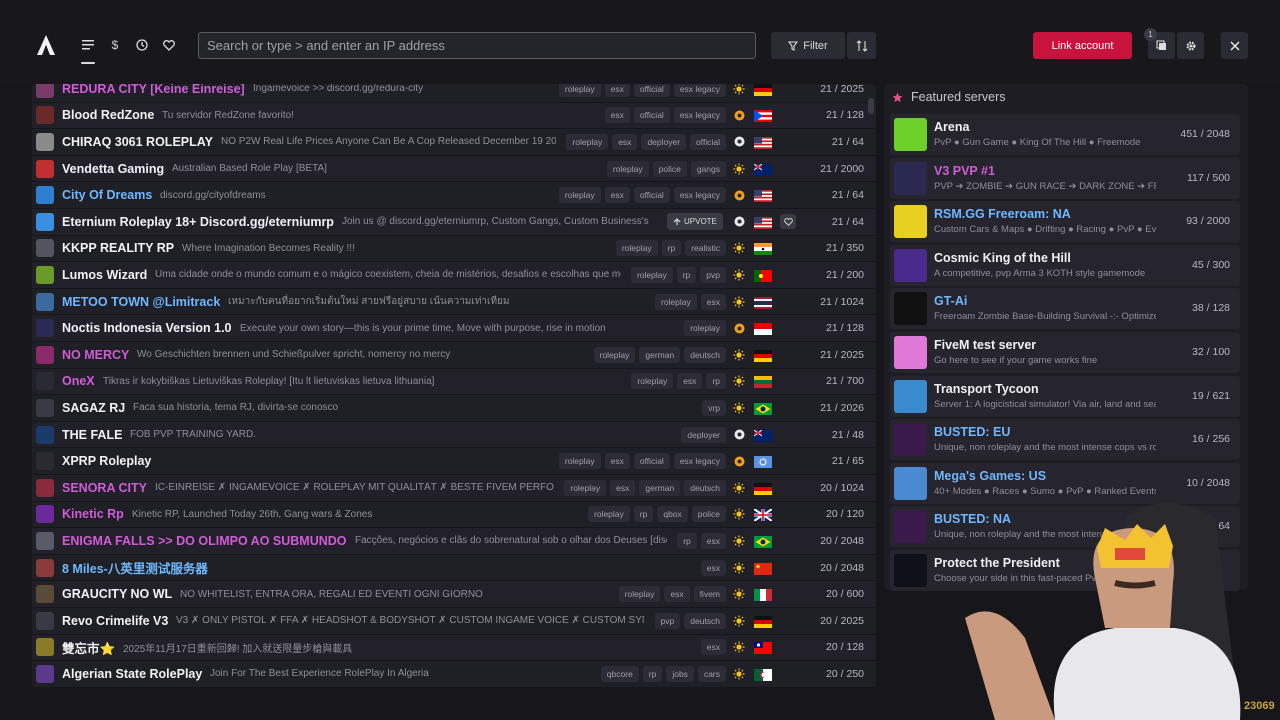  What do you see at coordinates (619, 673) in the screenshot?
I see `server-tag: qbcore` at bounding box center [619, 673].